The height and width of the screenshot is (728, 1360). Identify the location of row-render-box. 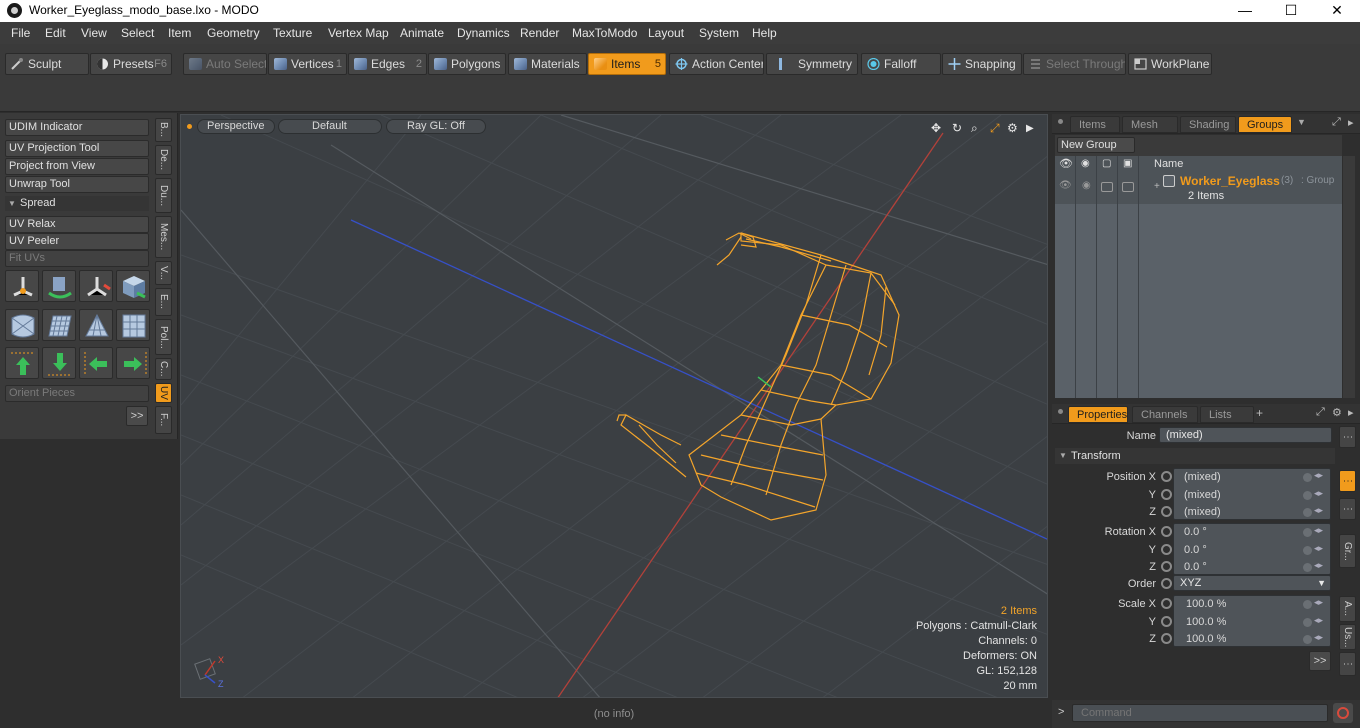
(1128, 187).